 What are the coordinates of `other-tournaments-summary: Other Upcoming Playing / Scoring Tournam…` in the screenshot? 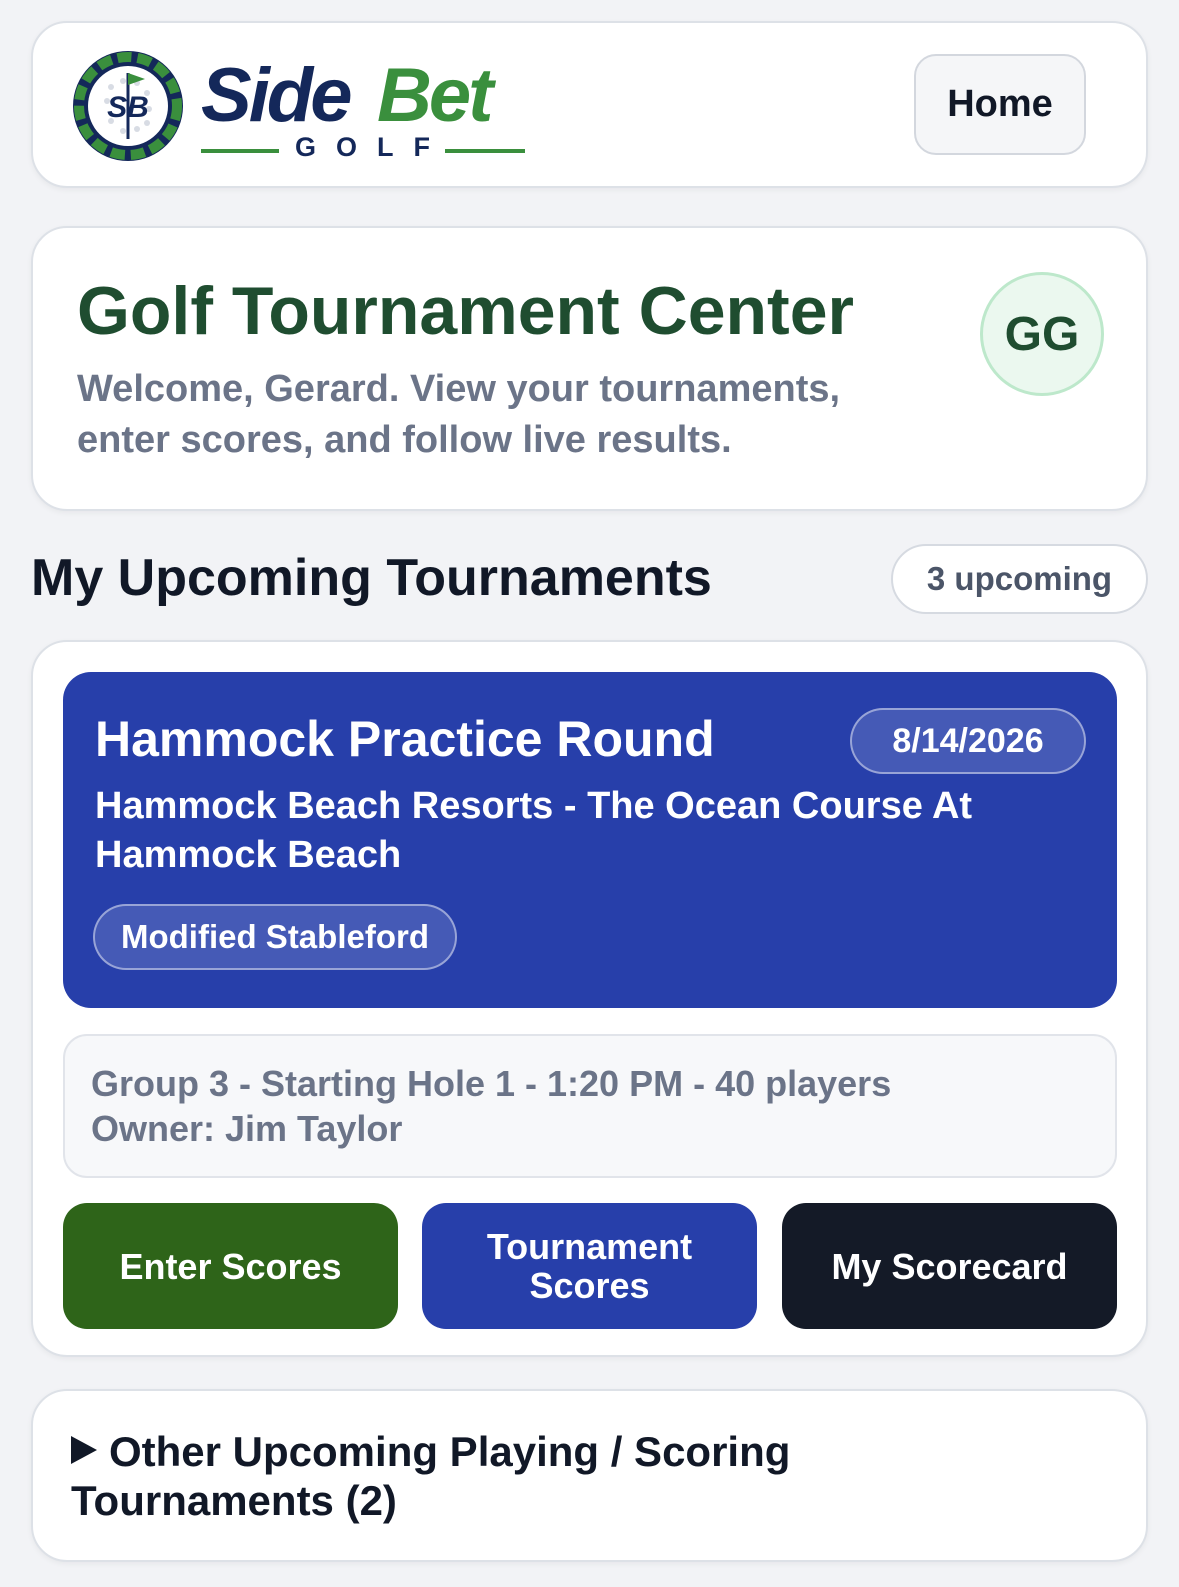 It's located at (521, 1476).